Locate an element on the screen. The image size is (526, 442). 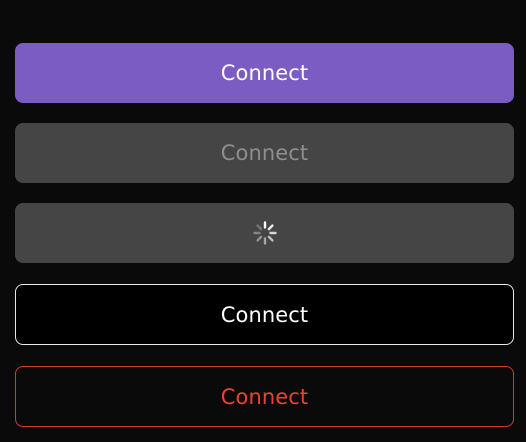
connect-button-danger: Connect is located at coordinates (264, 396).